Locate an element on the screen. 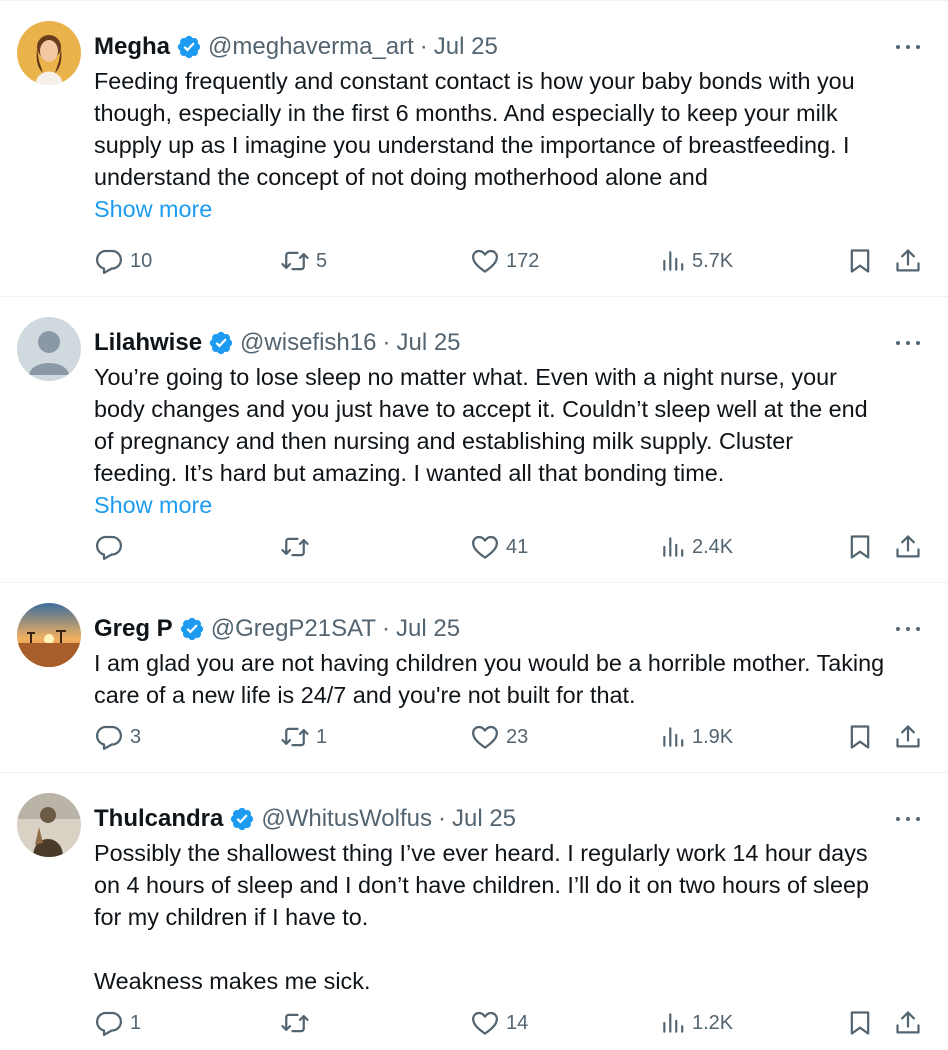 The height and width of the screenshot is (1050, 948). text-line is located at coordinates (509, 949).